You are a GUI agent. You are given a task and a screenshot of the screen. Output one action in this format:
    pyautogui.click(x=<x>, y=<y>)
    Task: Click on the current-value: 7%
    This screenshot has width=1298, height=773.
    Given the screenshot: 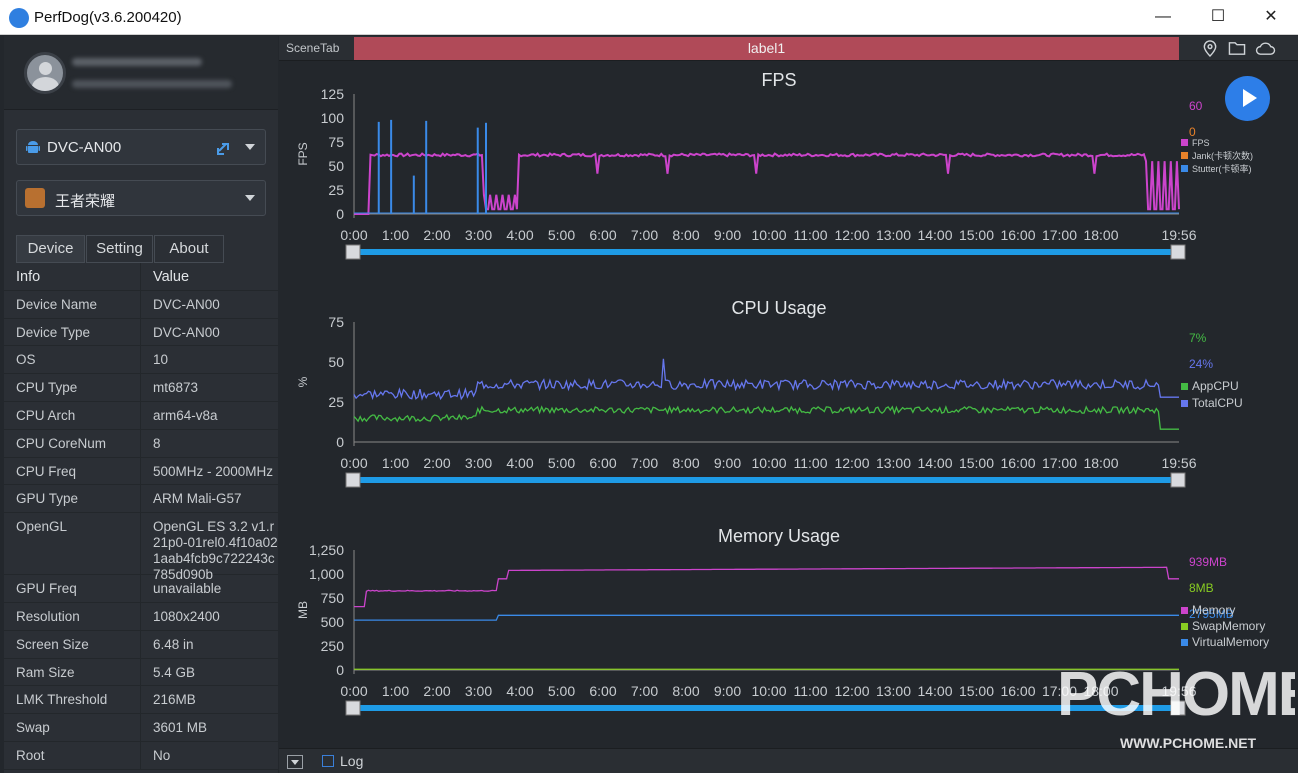 What is the action you would take?
    pyautogui.click(x=1198, y=338)
    